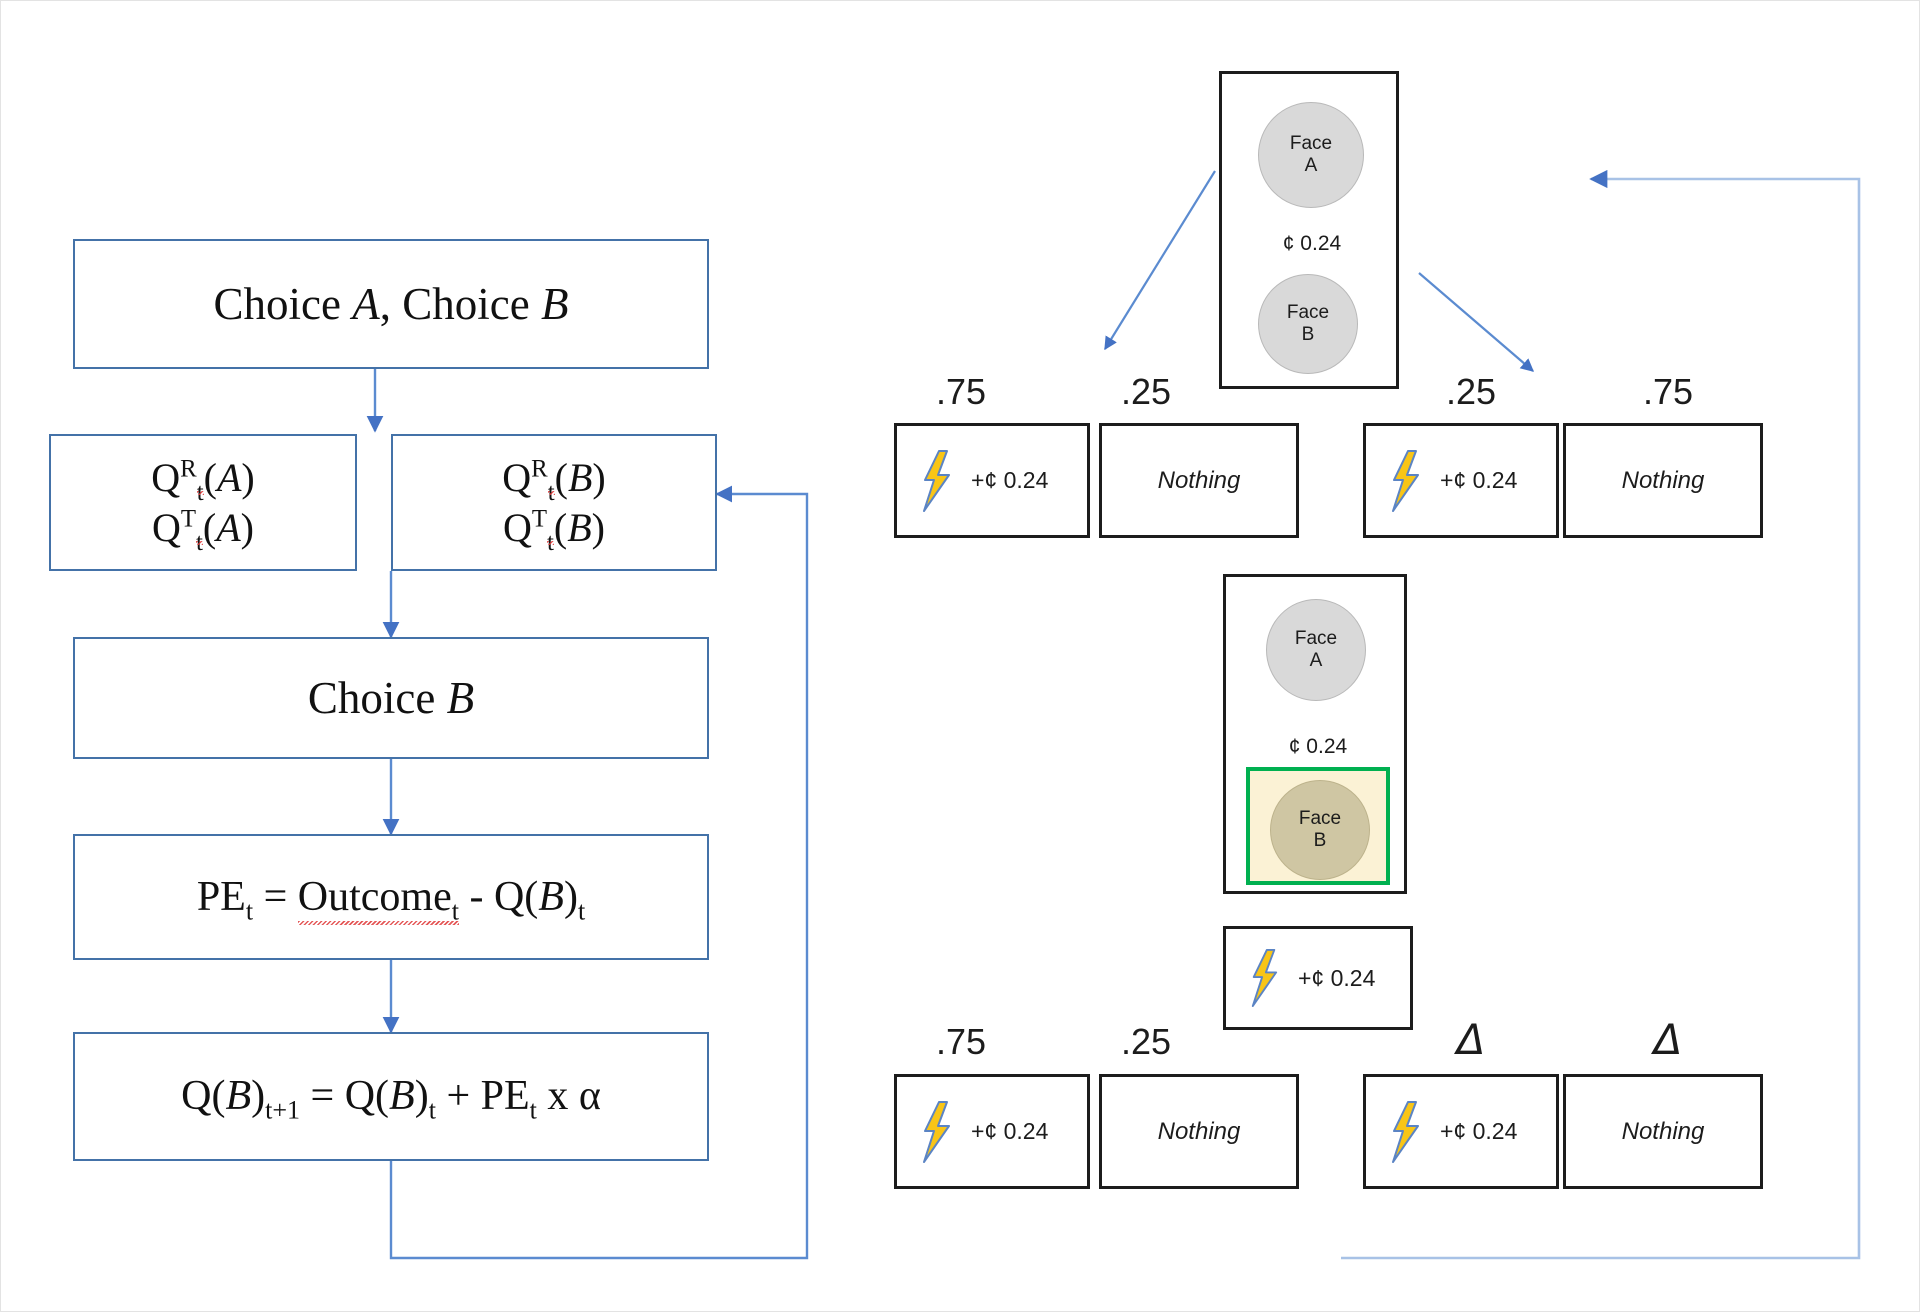 This screenshot has height=1312, width=1920. Describe the element at coordinates (1146, 1041) in the screenshot. I see `prob-label-6: .25` at that location.